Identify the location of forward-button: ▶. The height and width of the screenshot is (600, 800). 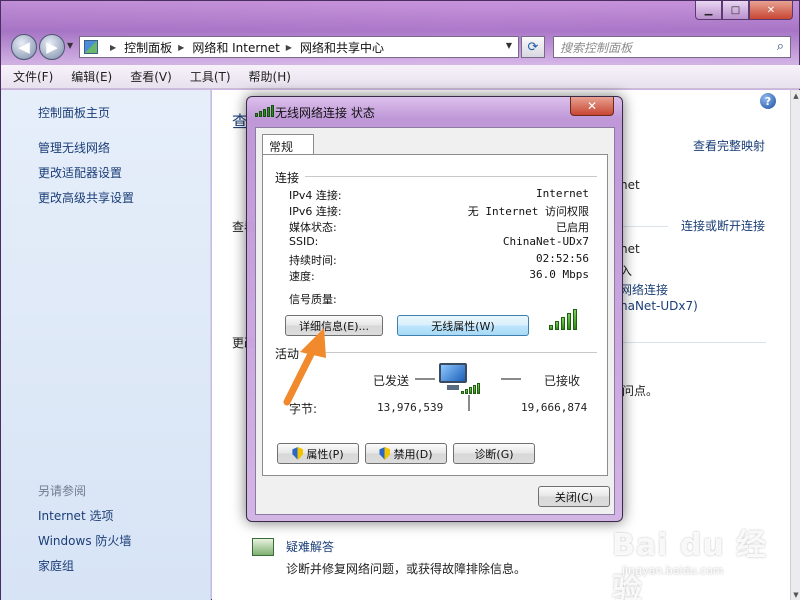
(52, 47).